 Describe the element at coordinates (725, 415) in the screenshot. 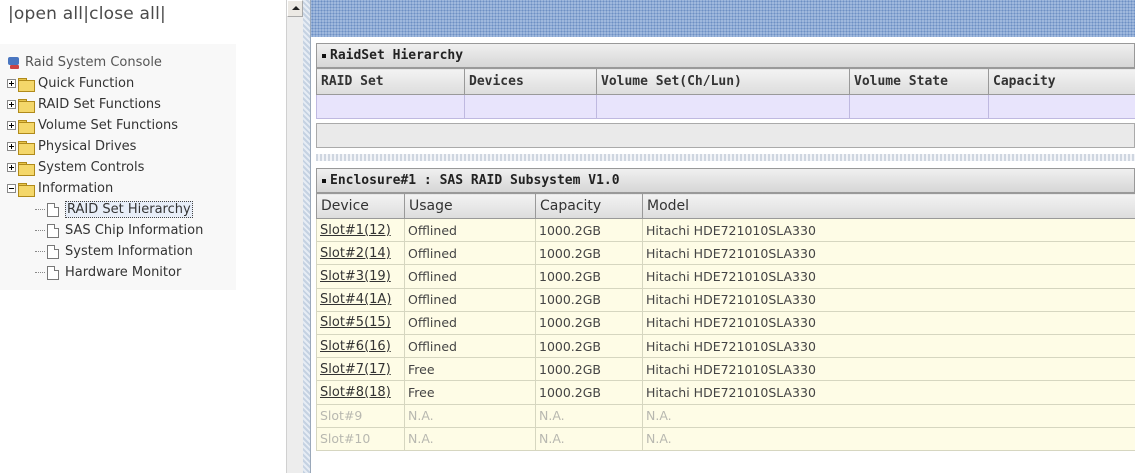

I see `table-row: Slot#9 N.A. N.A. N.A.` at that location.